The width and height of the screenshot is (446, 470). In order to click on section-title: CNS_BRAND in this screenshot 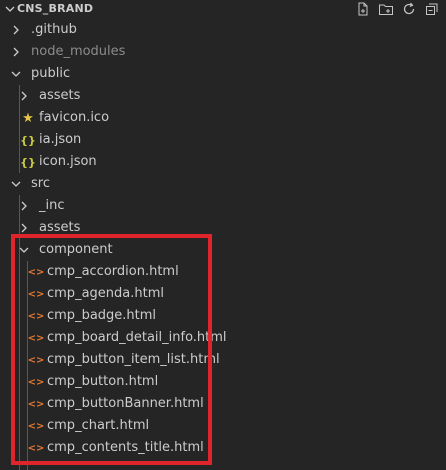, I will do `click(55, 8)`.